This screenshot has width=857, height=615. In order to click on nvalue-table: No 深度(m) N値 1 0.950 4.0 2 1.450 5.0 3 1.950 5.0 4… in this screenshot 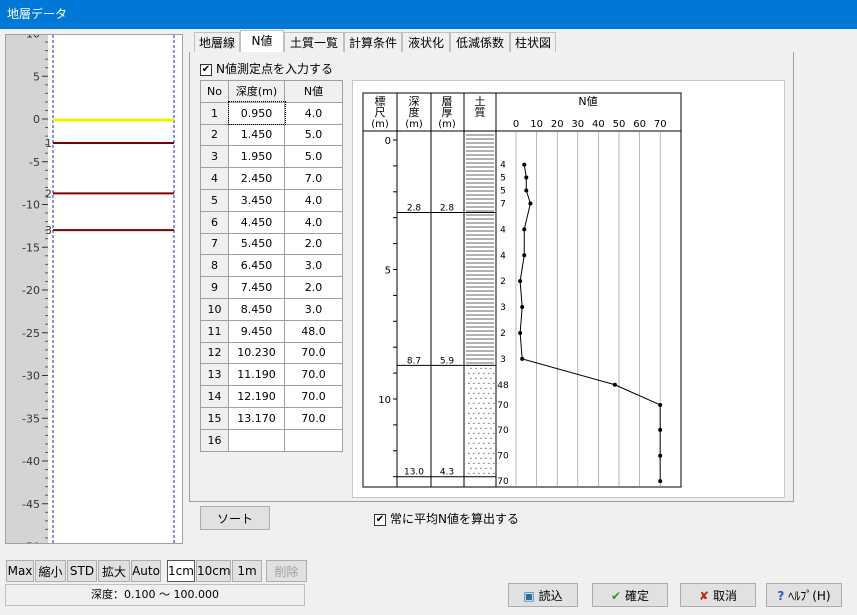, I will do `click(271, 266)`.